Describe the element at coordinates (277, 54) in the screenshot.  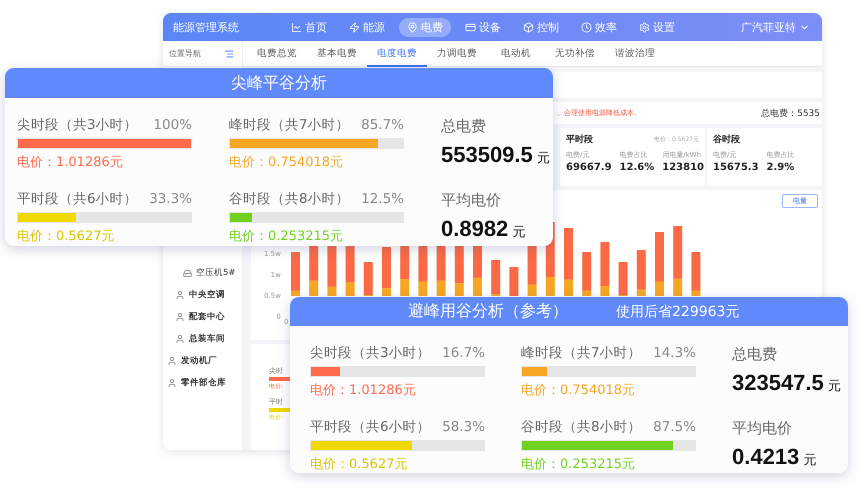
I see `tab: 电费总览` at that location.